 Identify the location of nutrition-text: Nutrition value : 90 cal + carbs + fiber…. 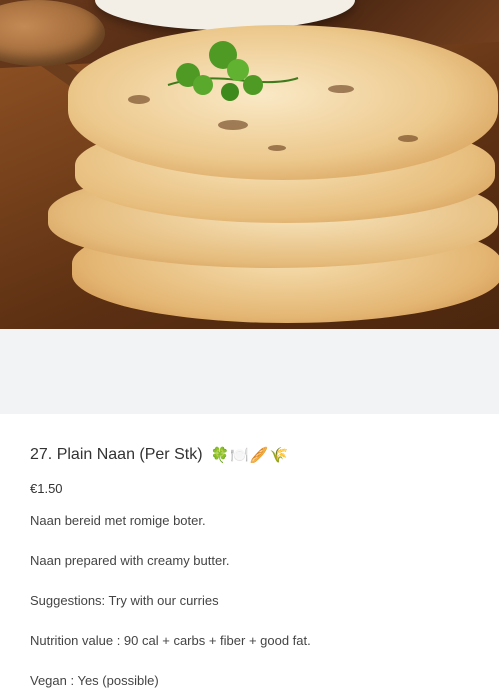
(170, 640).